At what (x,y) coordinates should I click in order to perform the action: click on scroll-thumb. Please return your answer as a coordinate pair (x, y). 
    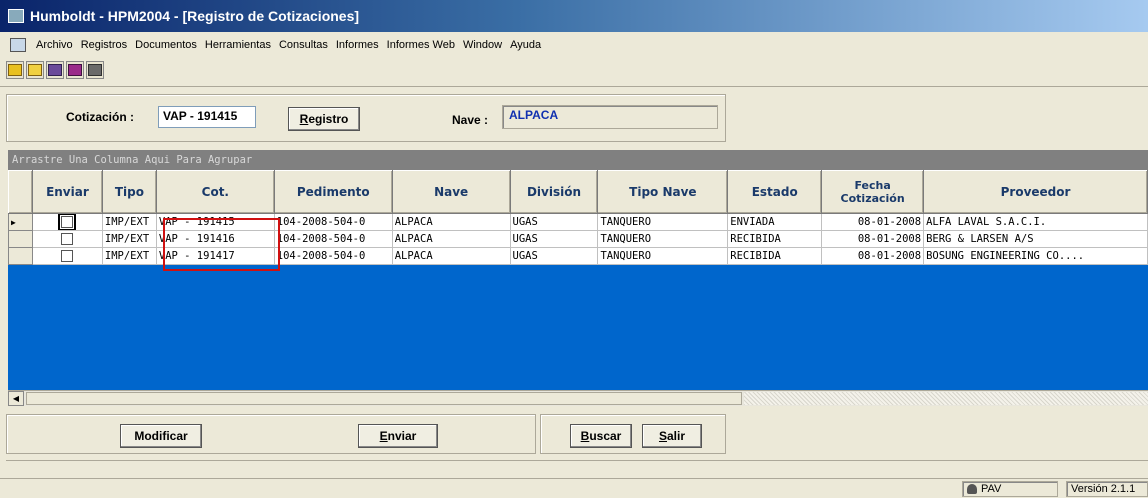
    Looking at the image, I should click on (384, 398).